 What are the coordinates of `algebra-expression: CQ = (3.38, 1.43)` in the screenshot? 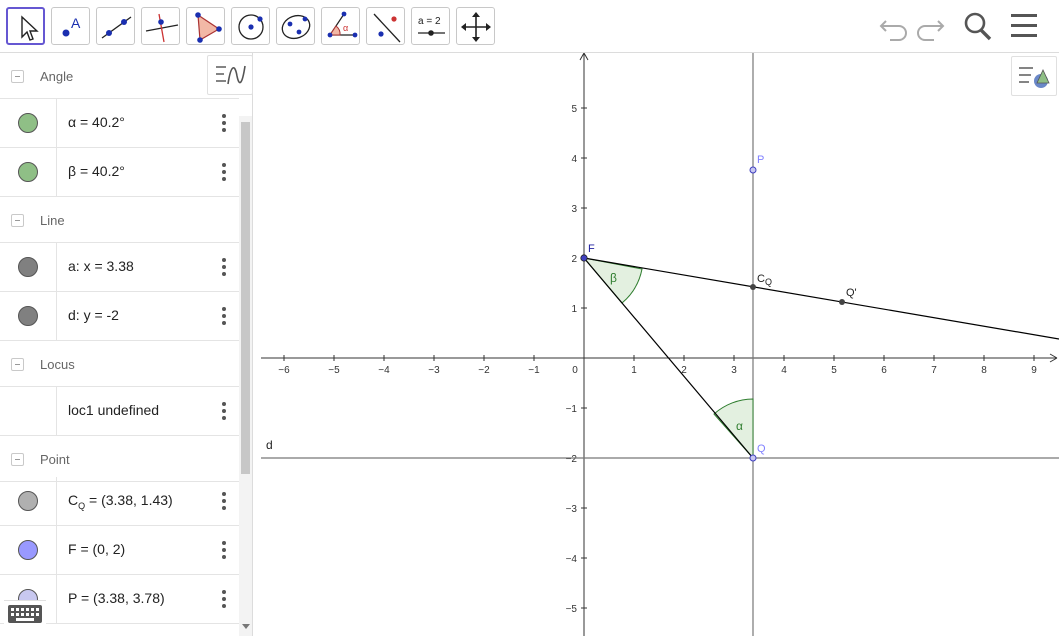 It's located at (120, 501).